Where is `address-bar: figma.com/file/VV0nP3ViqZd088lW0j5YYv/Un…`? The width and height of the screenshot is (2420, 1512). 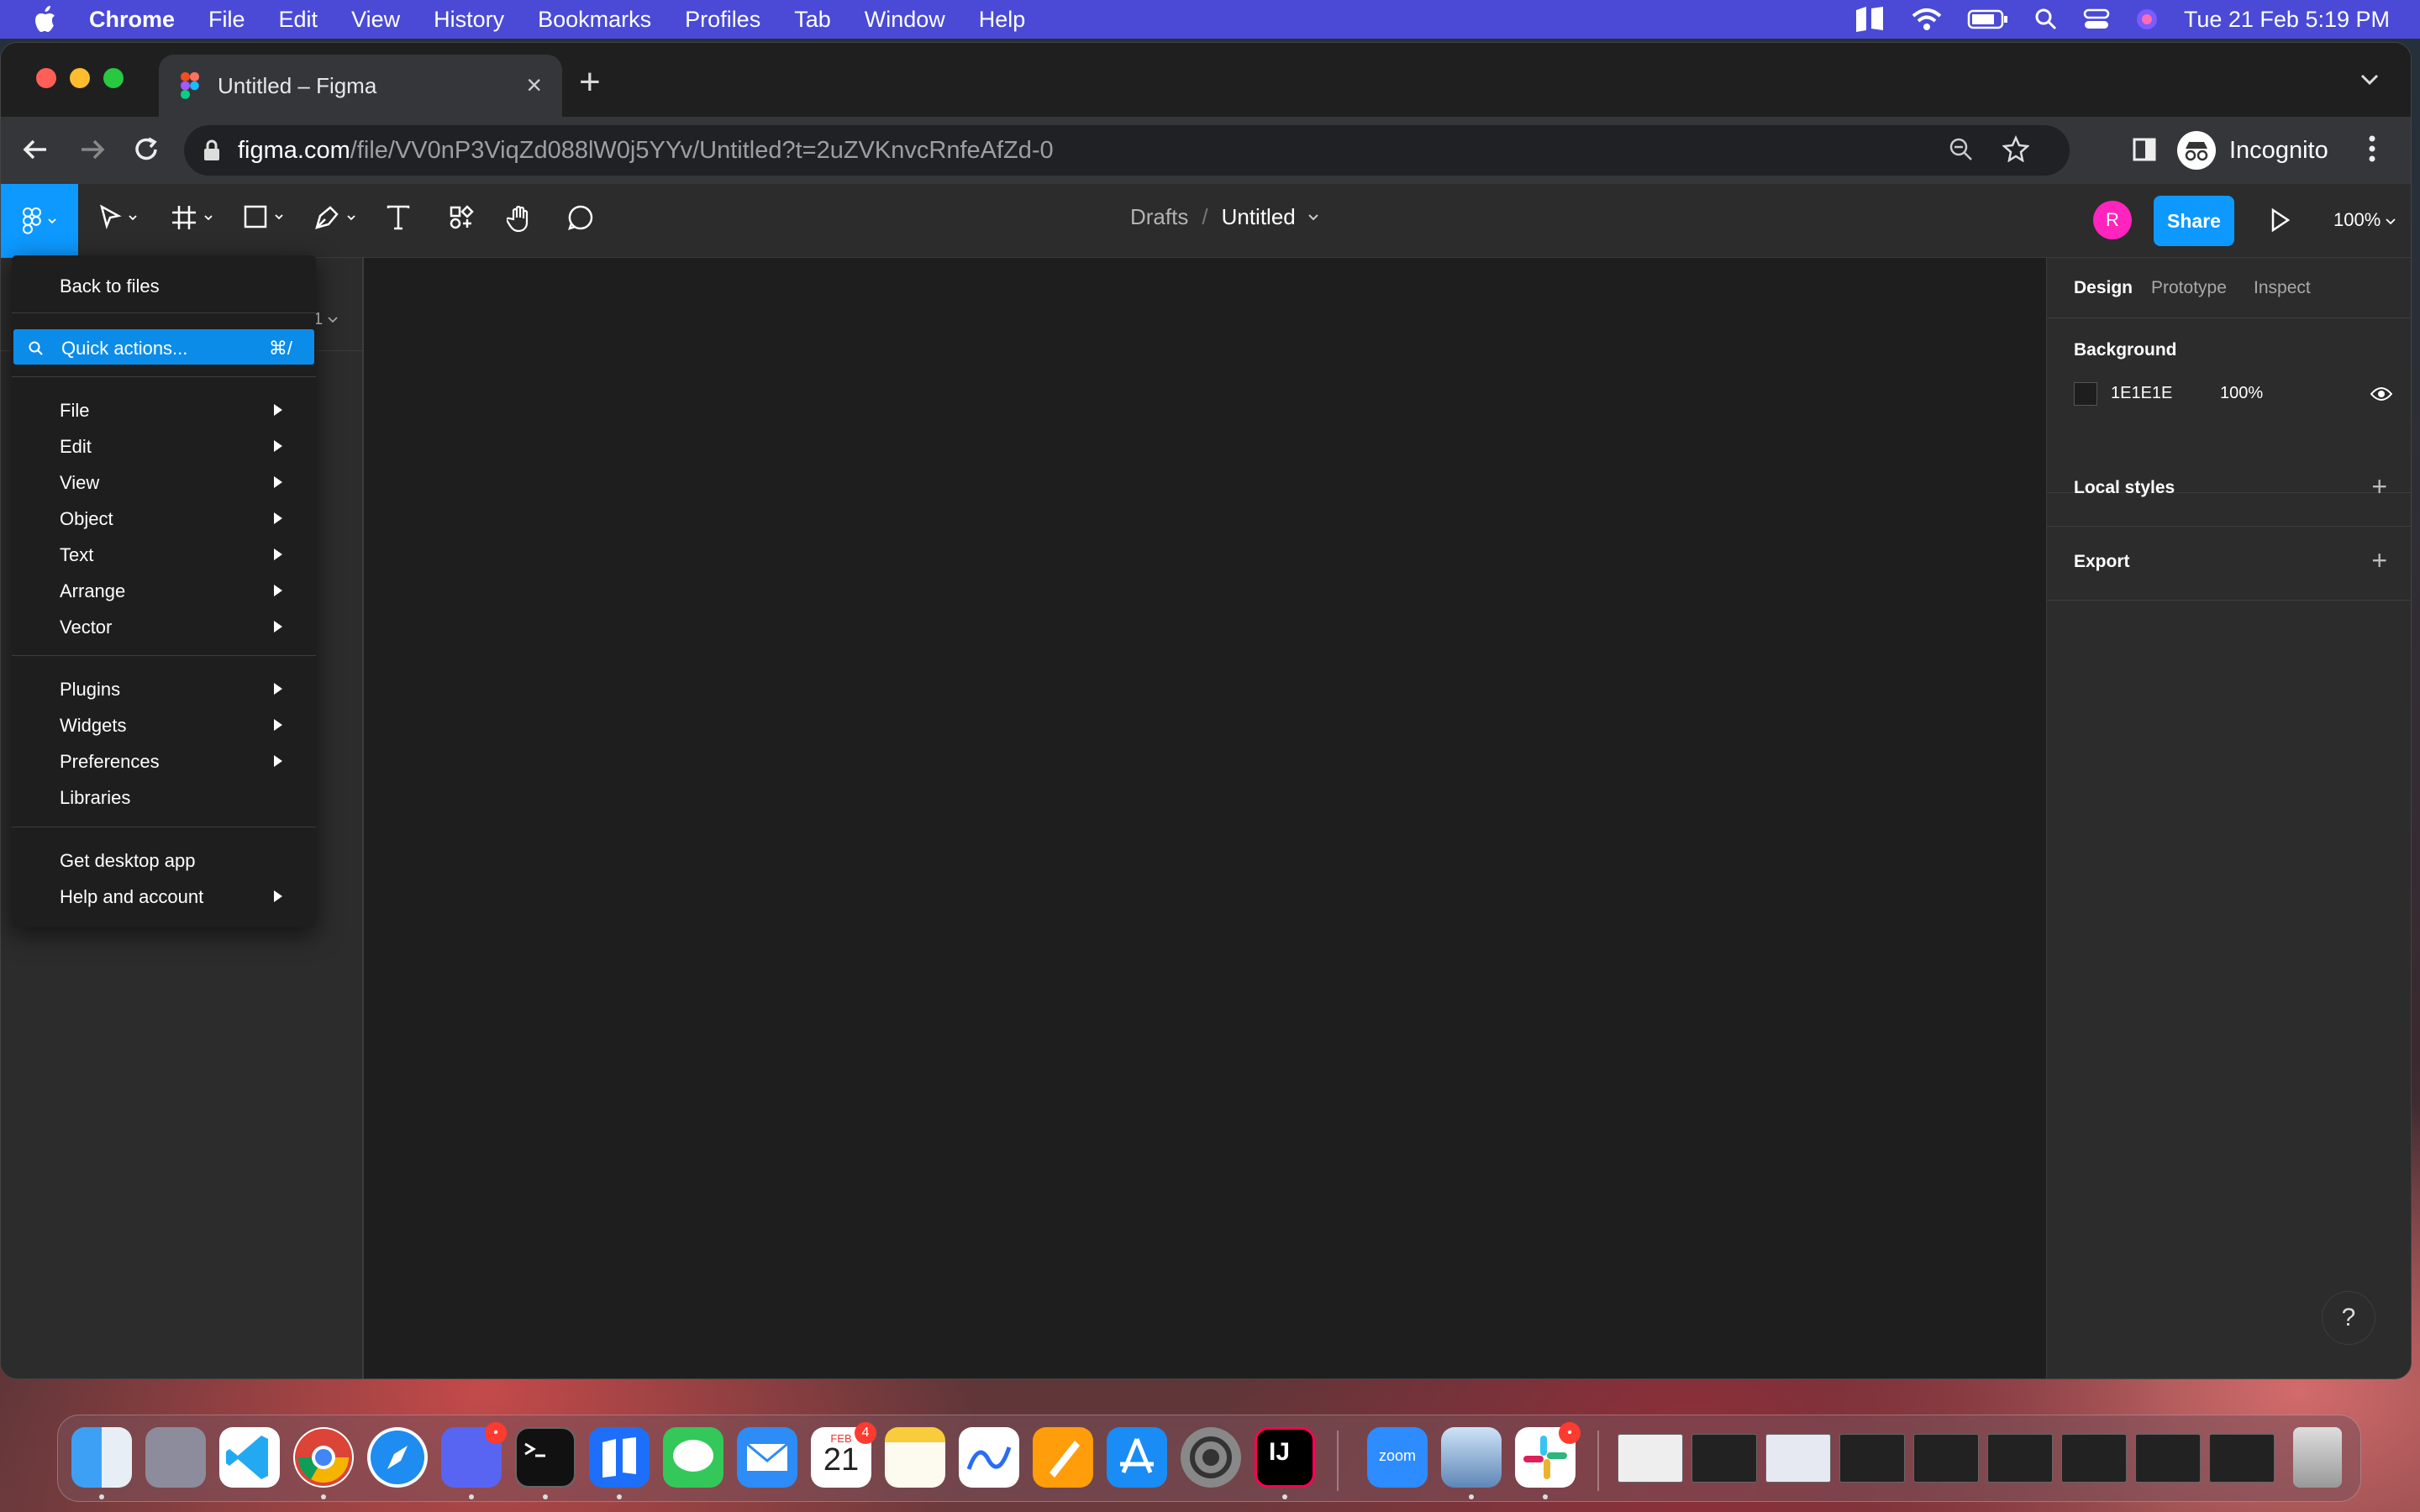
address-bar: figma.com/file/VV0nP3ViqZd088lW0j5YYv/Un… is located at coordinates (1127, 150).